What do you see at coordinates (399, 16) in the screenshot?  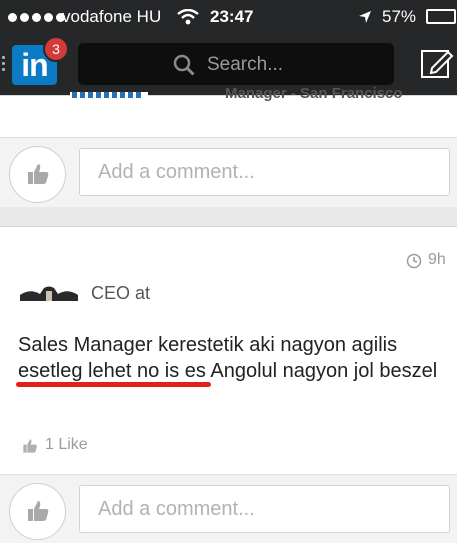 I see `battery-percentage: 57%` at bounding box center [399, 16].